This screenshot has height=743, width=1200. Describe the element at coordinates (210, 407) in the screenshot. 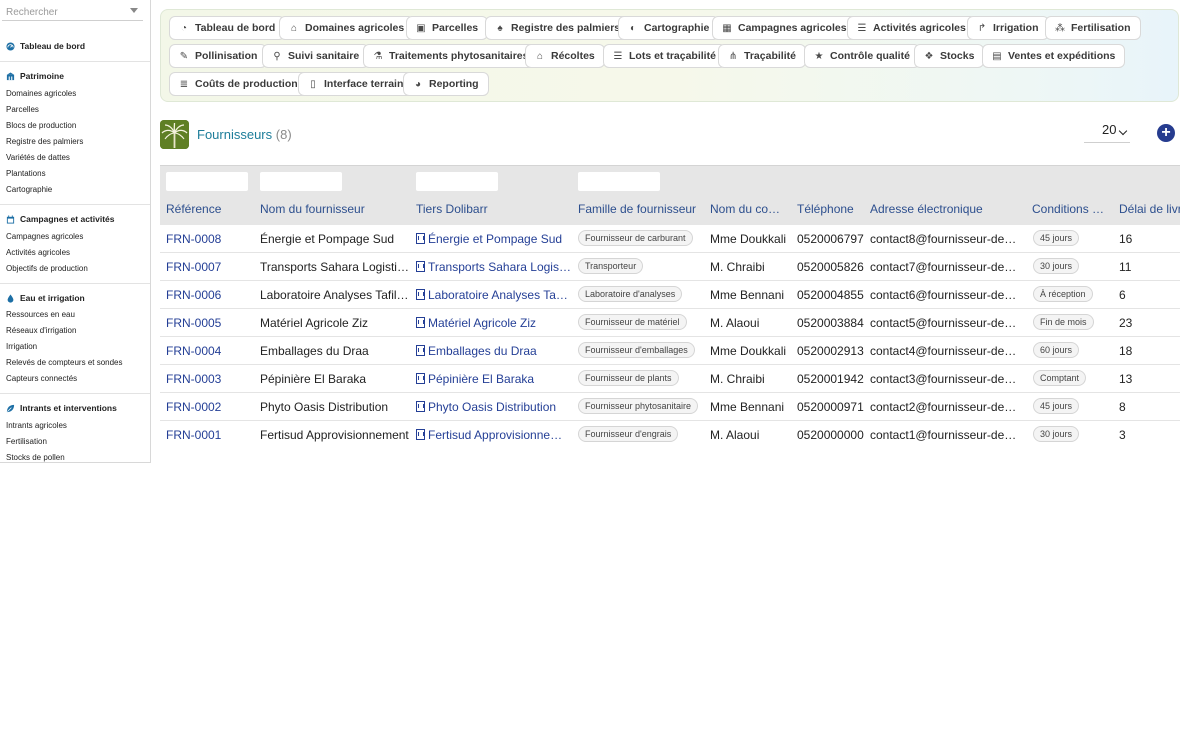

I see `cell-reference: FRN-0002` at that location.